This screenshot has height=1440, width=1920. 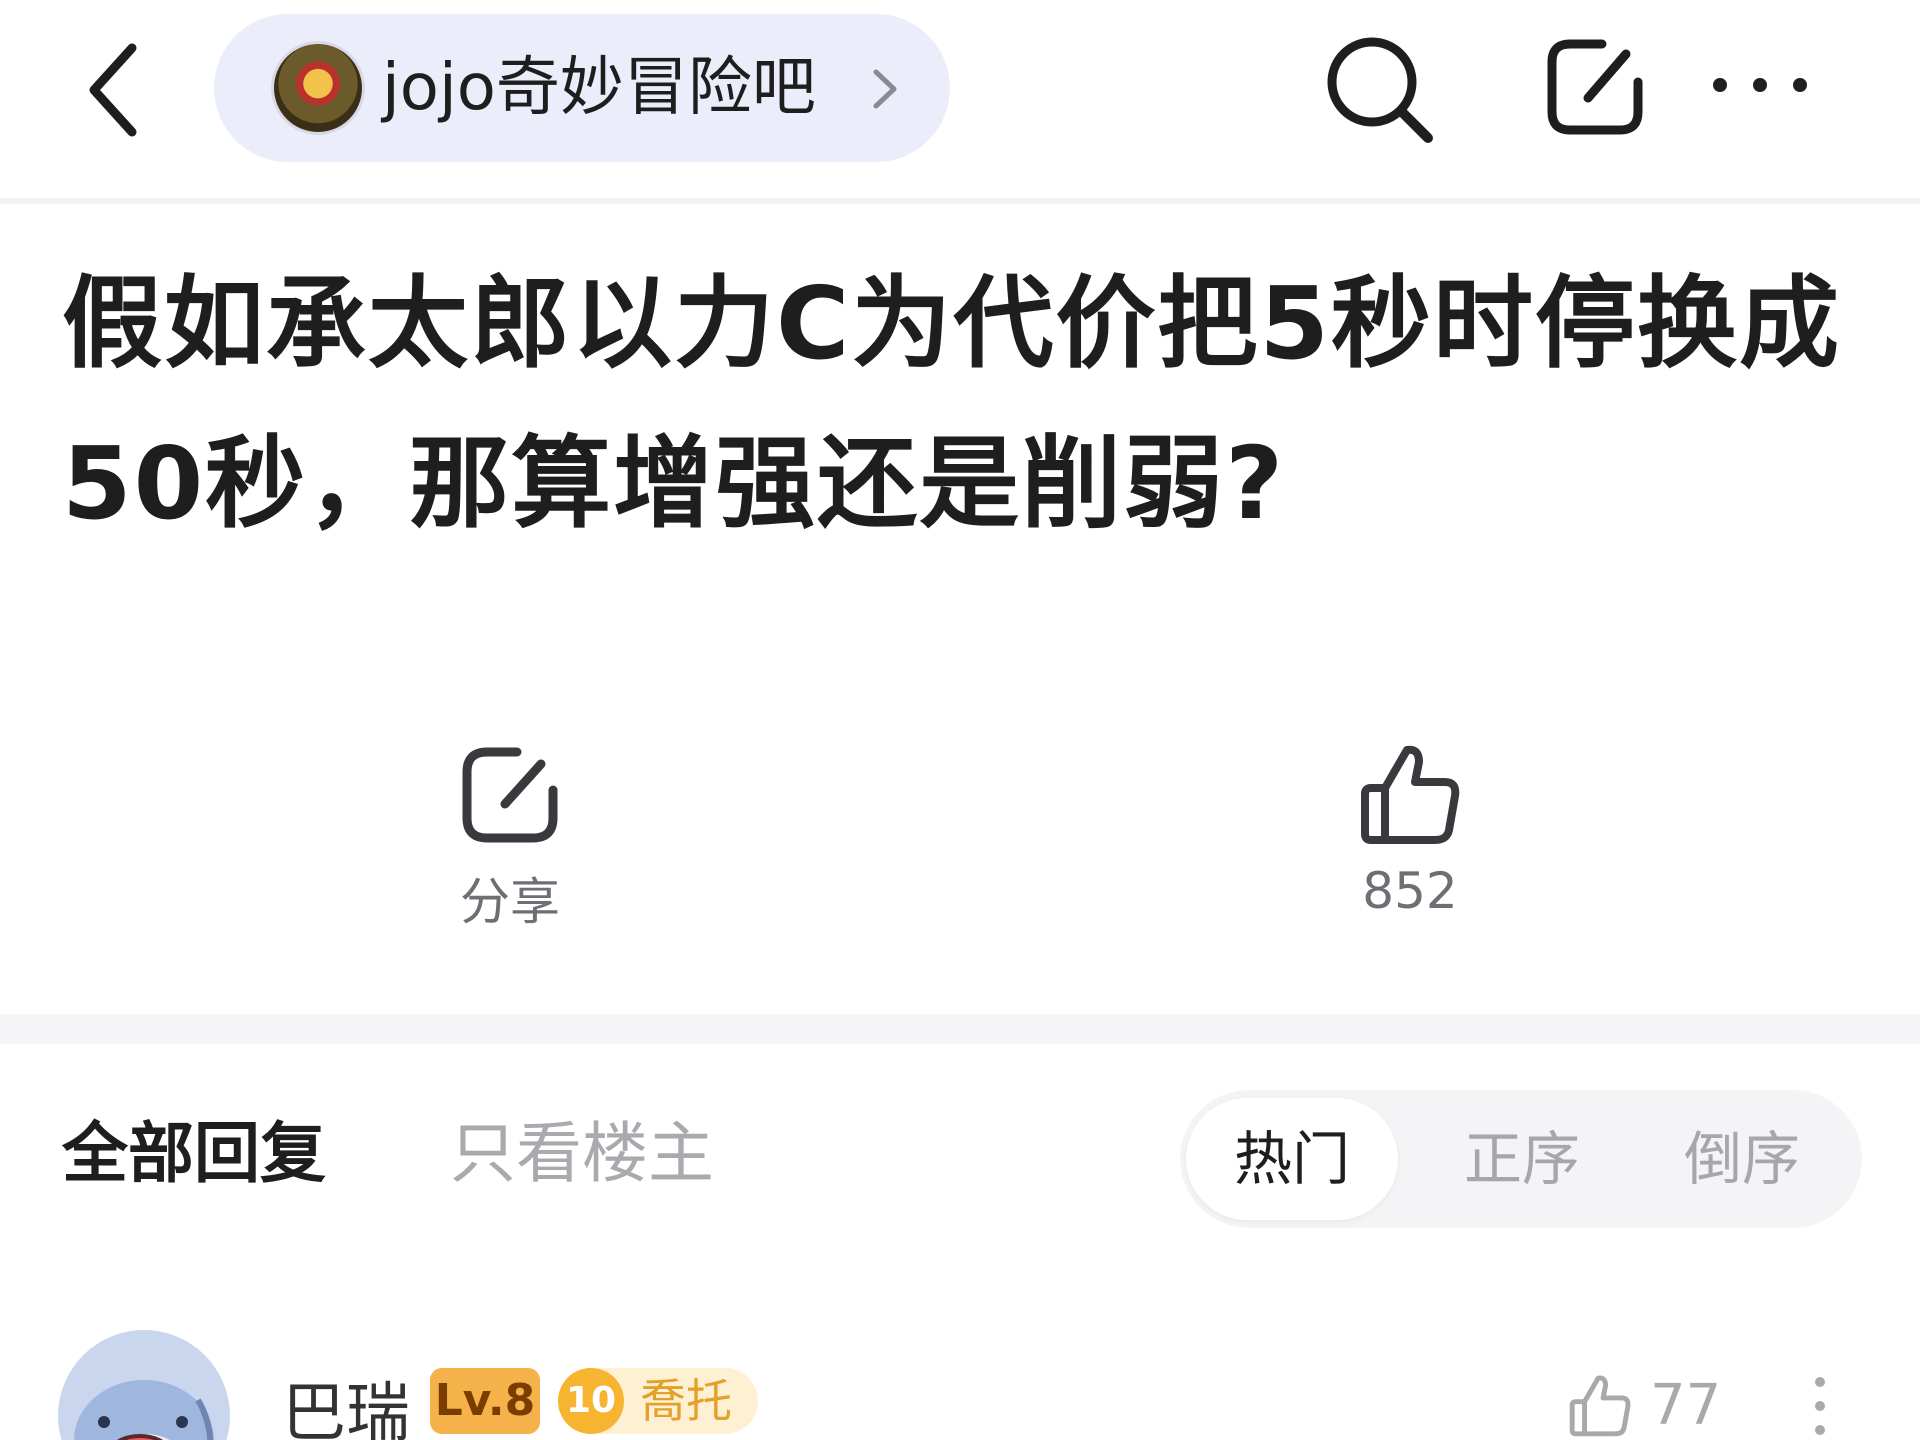 What do you see at coordinates (1410, 891) in the screenshot?
I see `like-count: 852` at bounding box center [1410, 891].